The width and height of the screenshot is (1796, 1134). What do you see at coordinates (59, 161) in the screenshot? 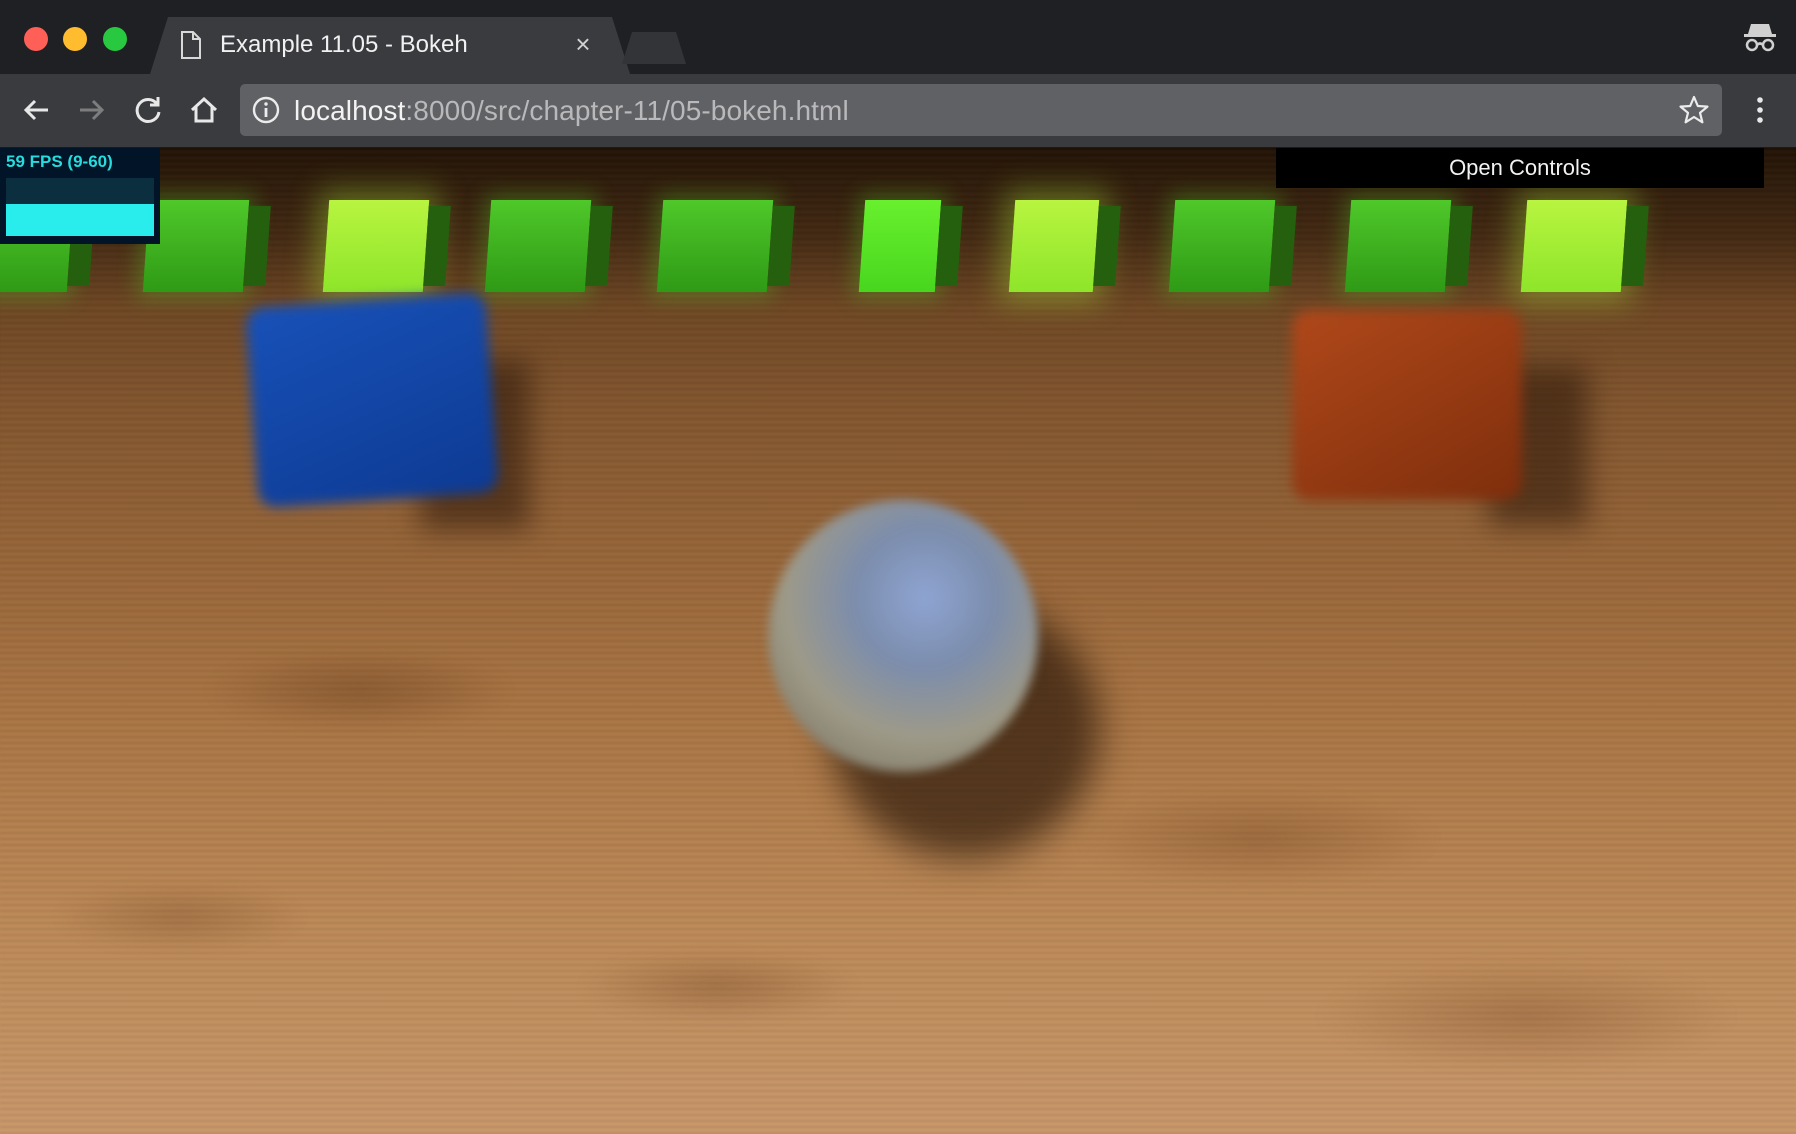
I see `fps-readout: 59 FPS (9-60)` at bounding box center [59, 161].